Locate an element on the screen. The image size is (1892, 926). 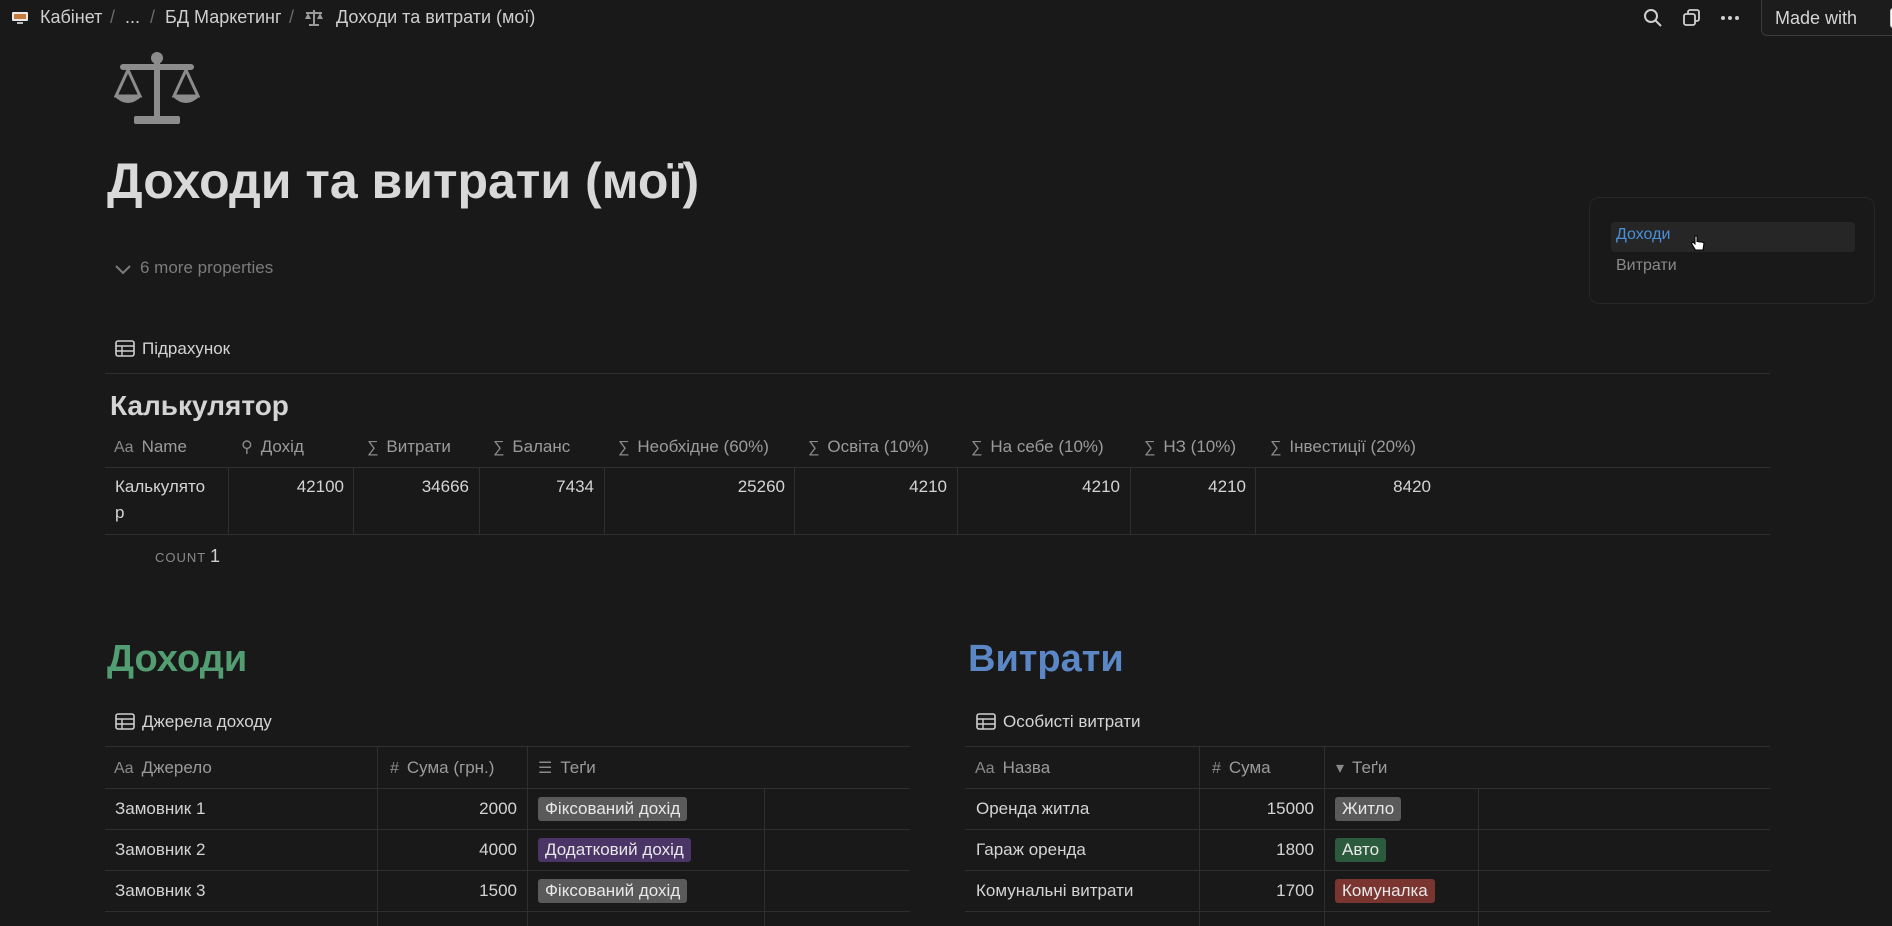
cell-reserve: 4210 is located at coordinates (1188, 487).